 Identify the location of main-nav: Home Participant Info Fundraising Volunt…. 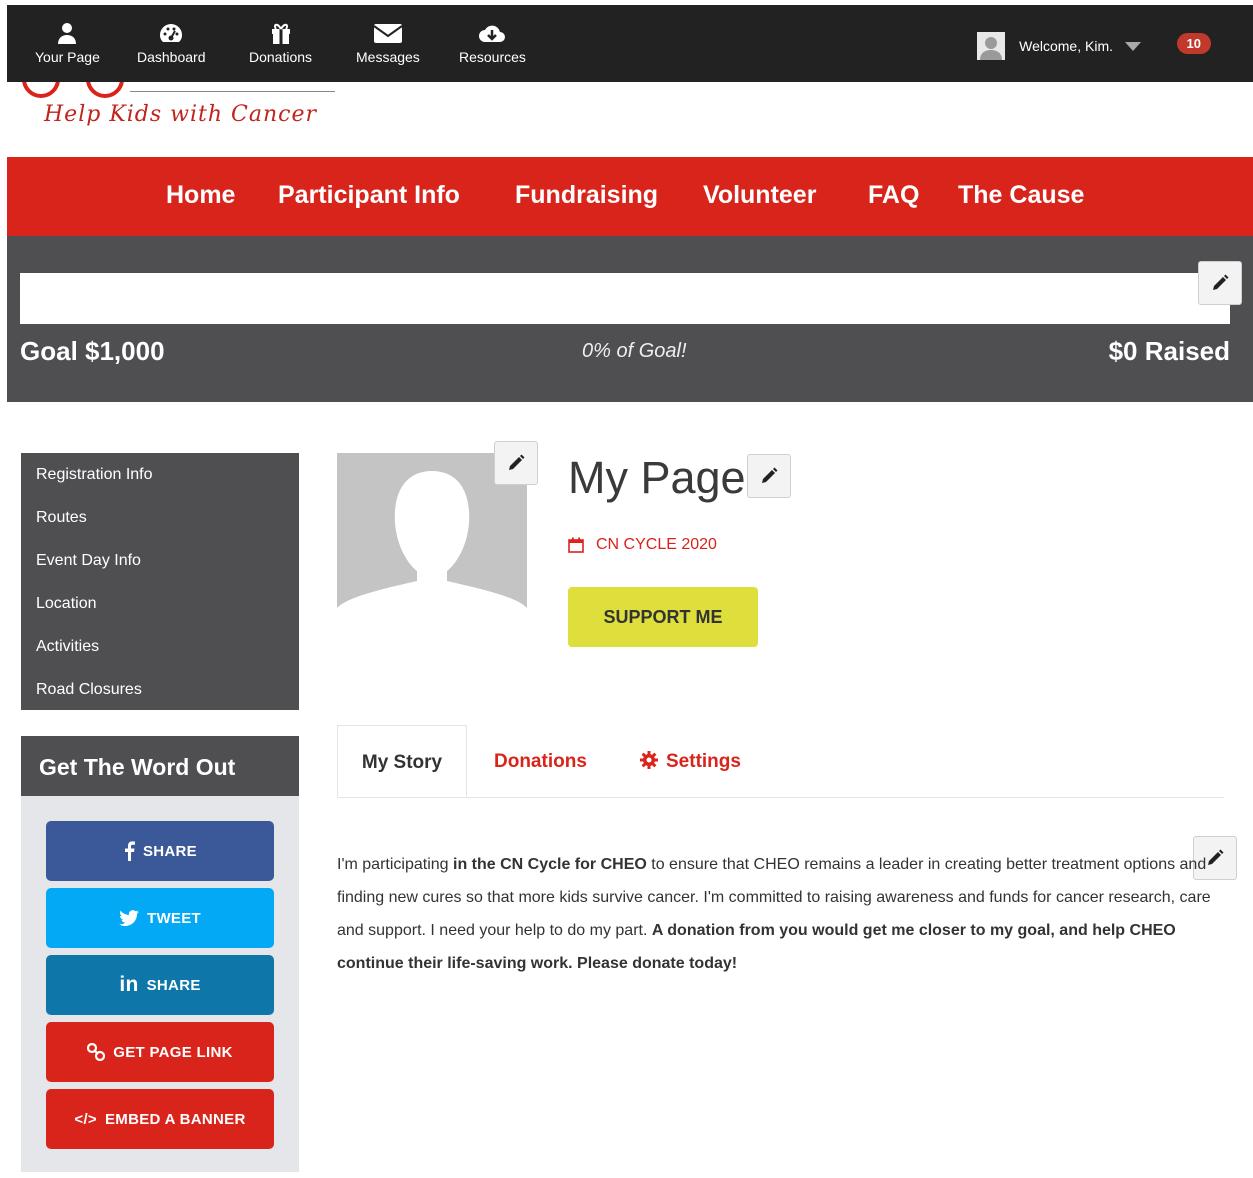
(630, 196).